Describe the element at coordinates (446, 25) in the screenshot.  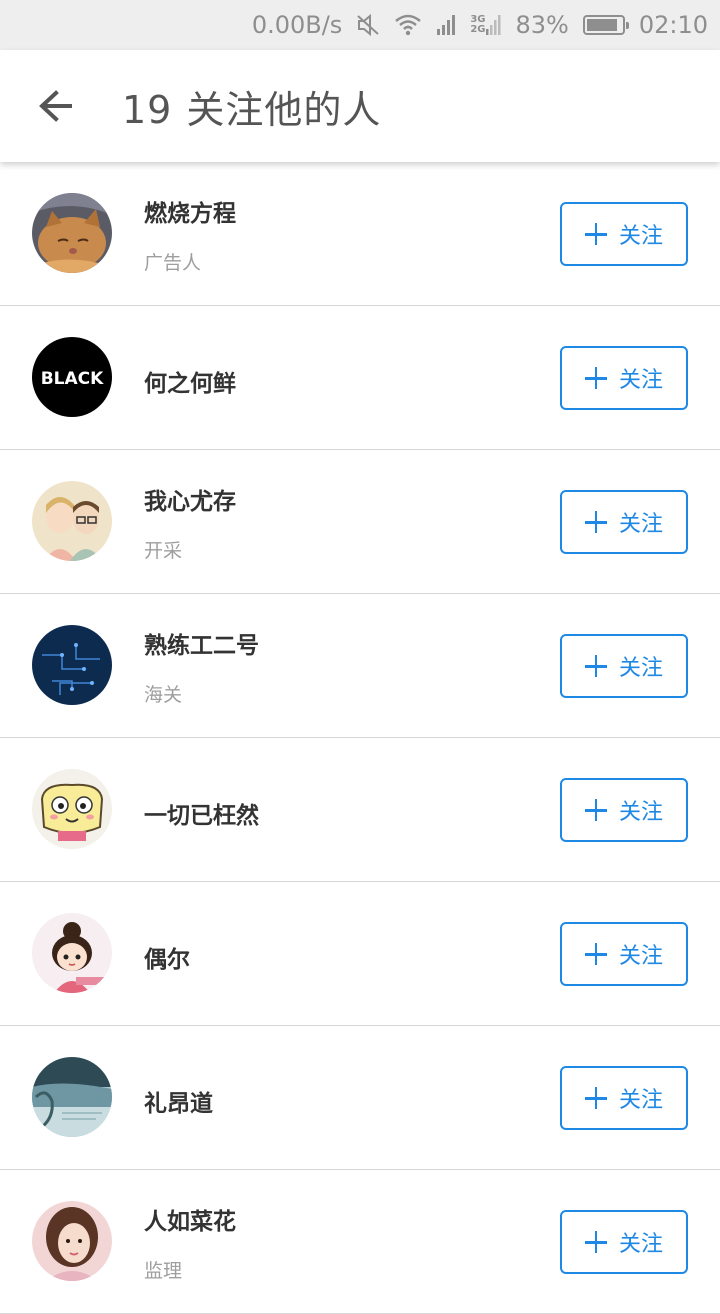
I see `signal-icon` at that location.